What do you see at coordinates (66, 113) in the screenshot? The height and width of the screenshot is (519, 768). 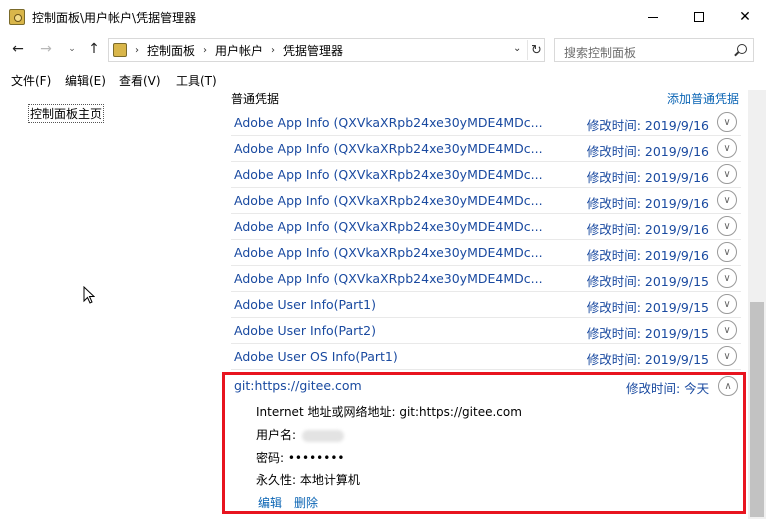 I see `control-panel-home-link: 控制面板主页` at bounding box center [66, 113].